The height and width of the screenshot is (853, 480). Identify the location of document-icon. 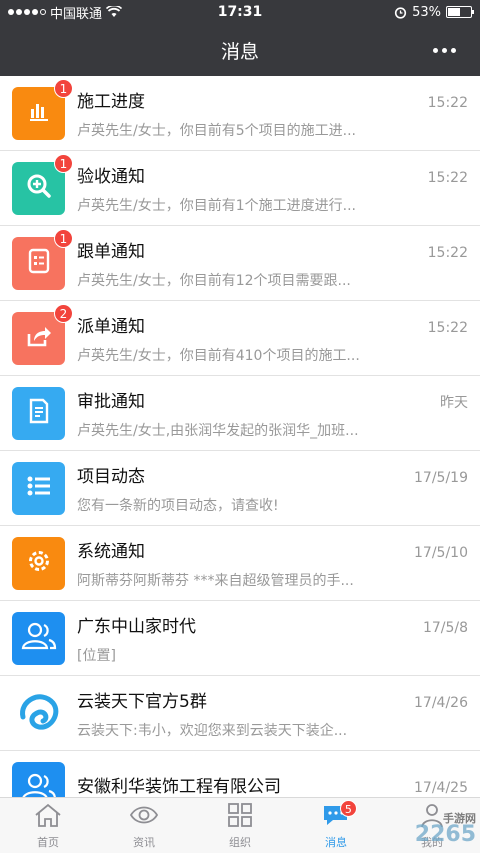
(39, 413).